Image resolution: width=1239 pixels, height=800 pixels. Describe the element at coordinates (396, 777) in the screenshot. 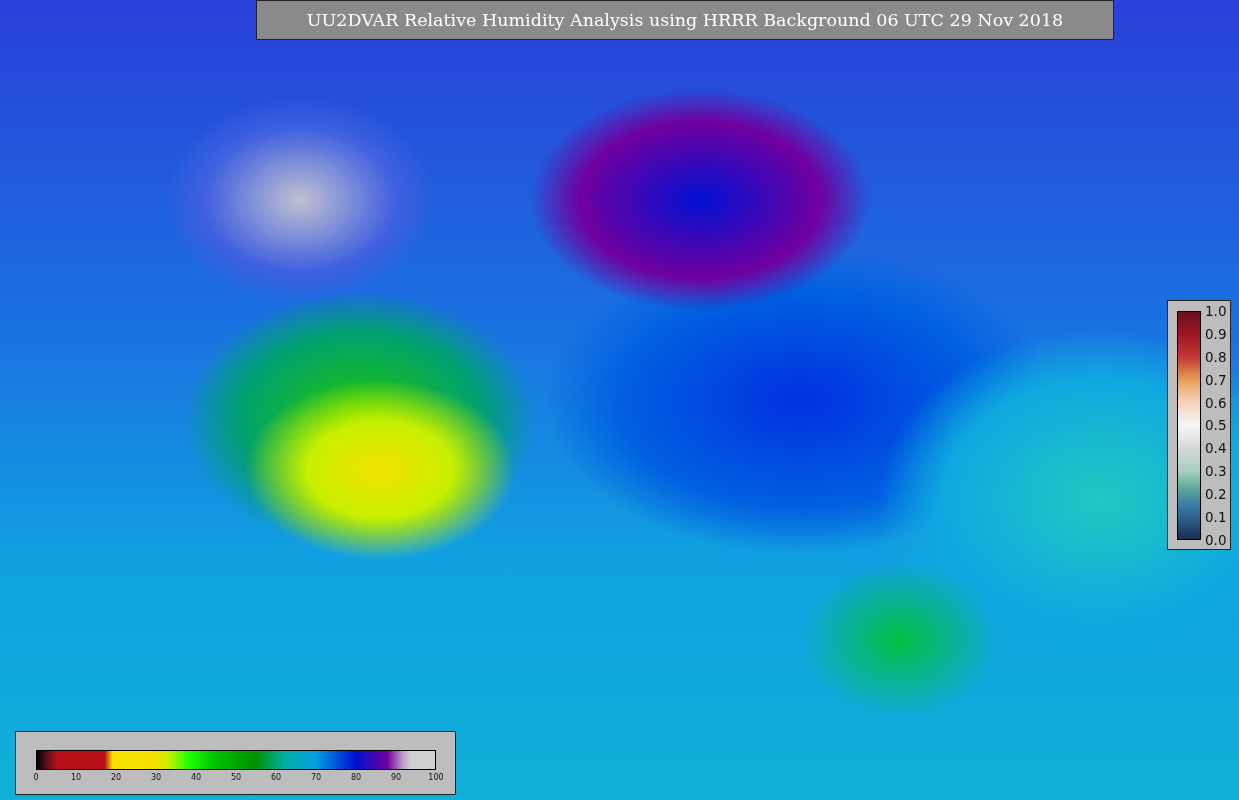

I see `scale-label: 90` at that location.